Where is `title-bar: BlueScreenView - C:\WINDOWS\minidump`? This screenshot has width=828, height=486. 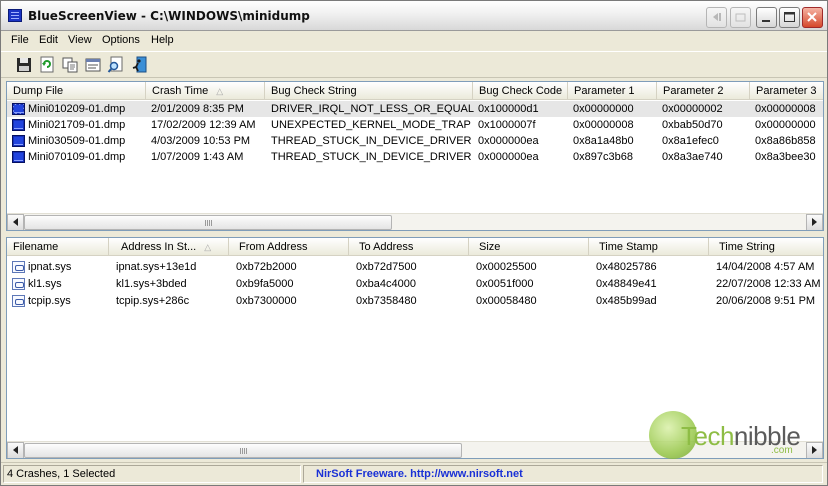
title-bar: BlueScreenView - C:\WINDOWS\minidump is located at coordinates (414, 16).